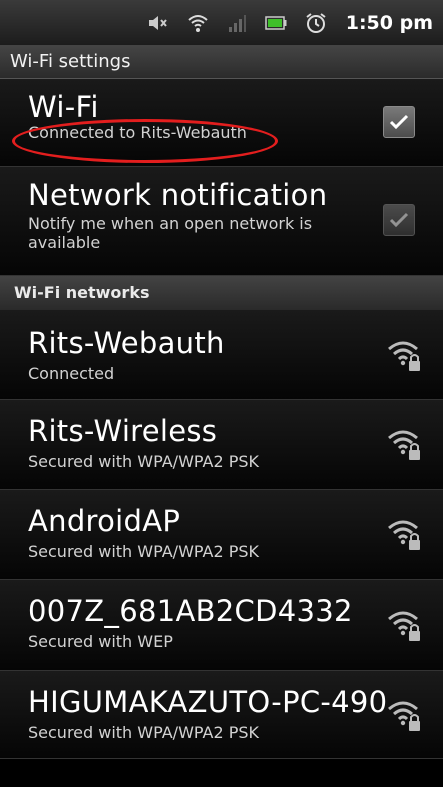 This screenshot has width=443, height=787. Describe the element at coordinates (126, 343) in the screenshot. I see `network-ssid: Rits-Webauth` at that location.